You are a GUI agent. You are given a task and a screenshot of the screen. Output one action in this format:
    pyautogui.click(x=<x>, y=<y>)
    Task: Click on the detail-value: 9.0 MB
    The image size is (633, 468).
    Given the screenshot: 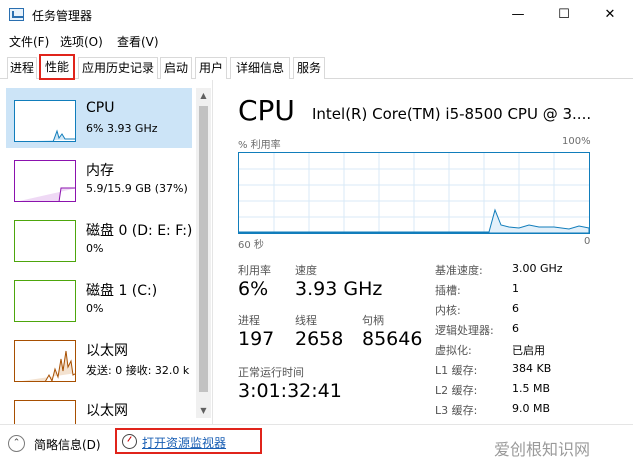 What is the action you would take?
    pyautogui.click(x=531, y=408)
    